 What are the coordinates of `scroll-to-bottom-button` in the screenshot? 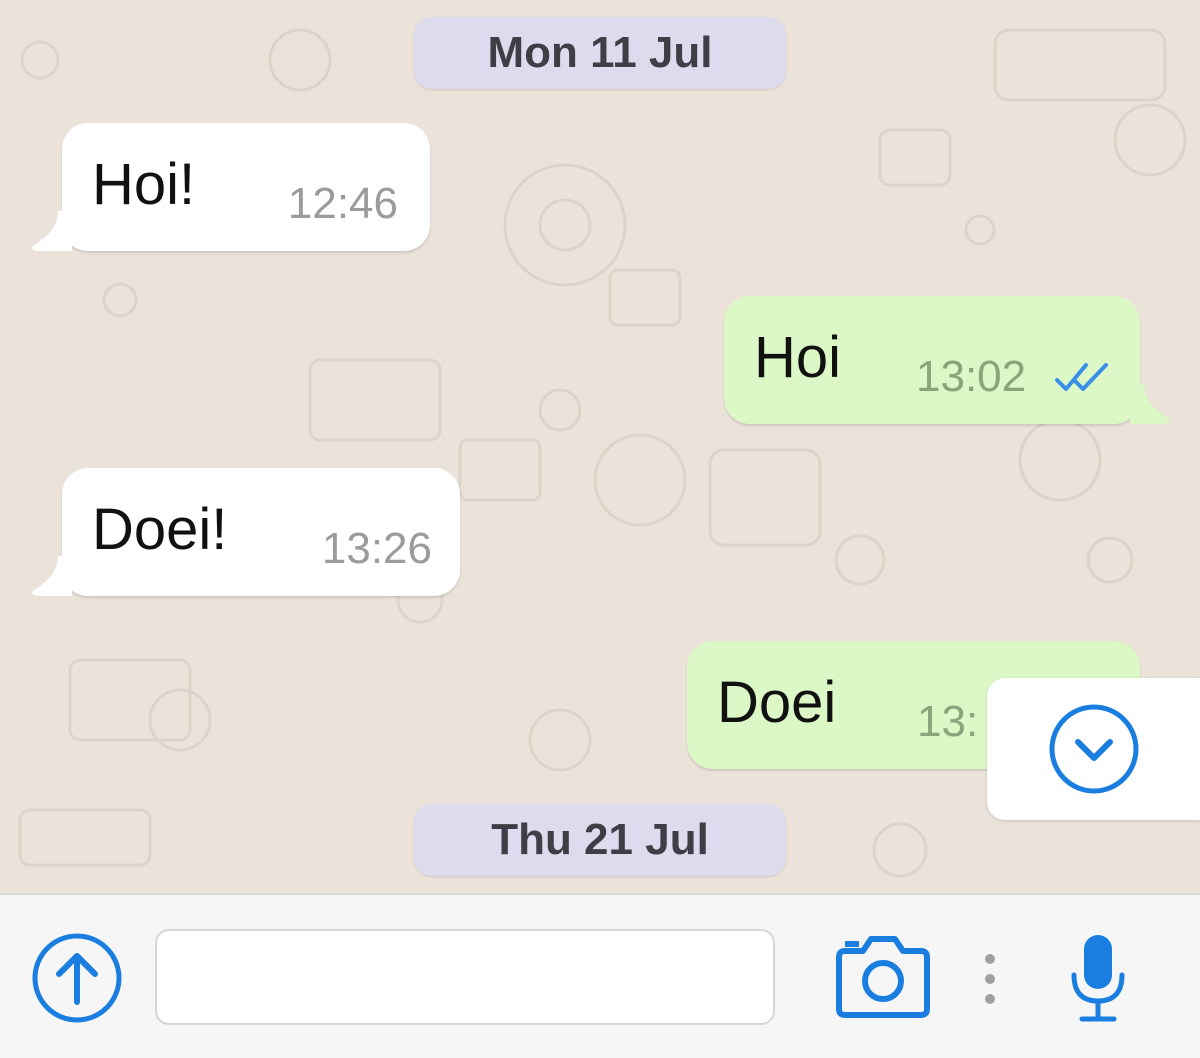 It's located at (1093, 749).